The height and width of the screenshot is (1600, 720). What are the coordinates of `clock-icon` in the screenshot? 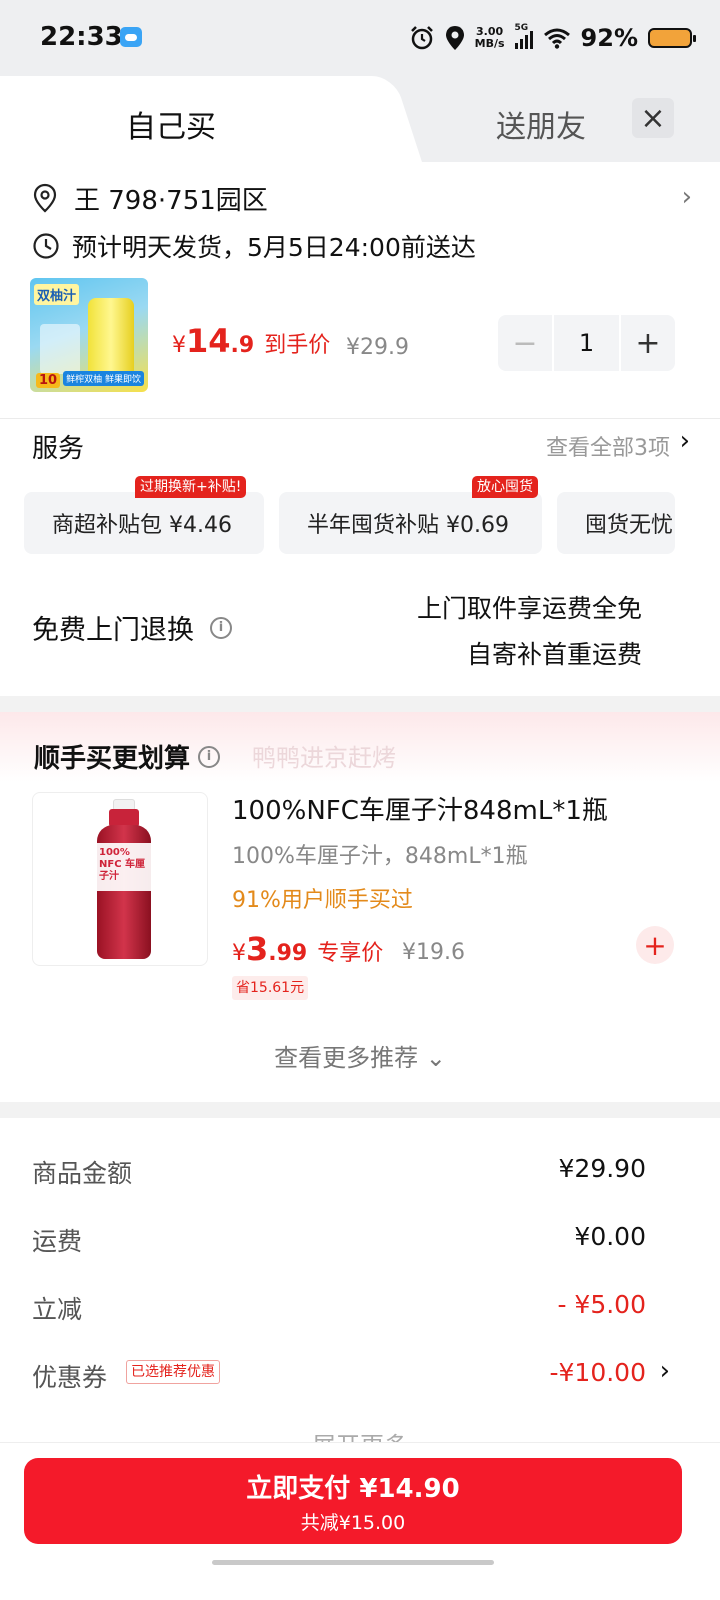 It's located at (46, 246).